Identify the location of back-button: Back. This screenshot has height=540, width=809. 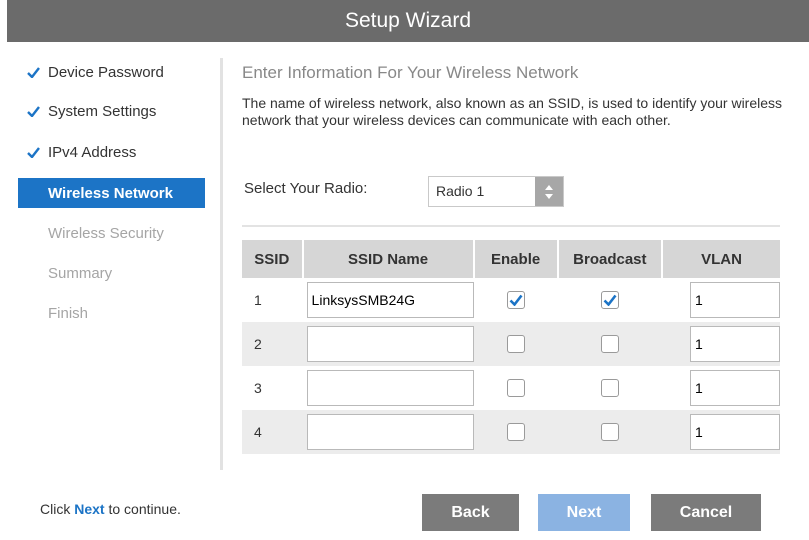
(470, 512).